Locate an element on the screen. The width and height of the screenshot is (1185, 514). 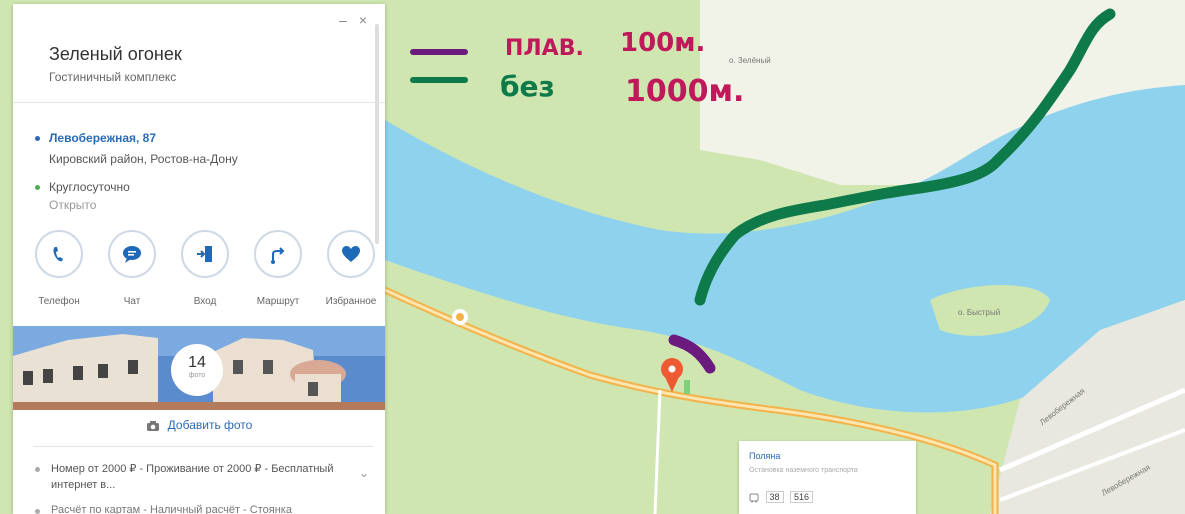
photo-gallery: 14 фото is located at coordinates (199, 368).